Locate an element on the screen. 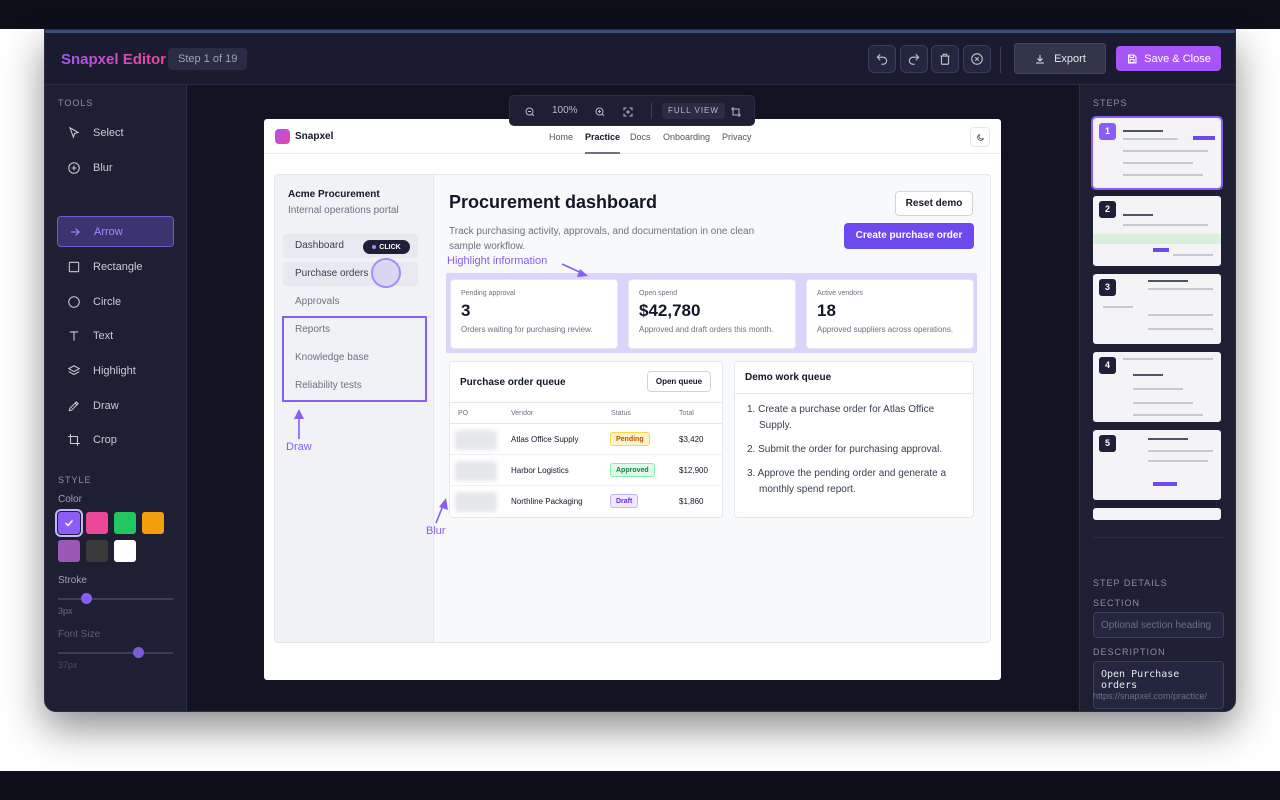 The height and width of the screenshot is (800, 1280). tool-highlight: Highlight is located at coordinates (115, 370).